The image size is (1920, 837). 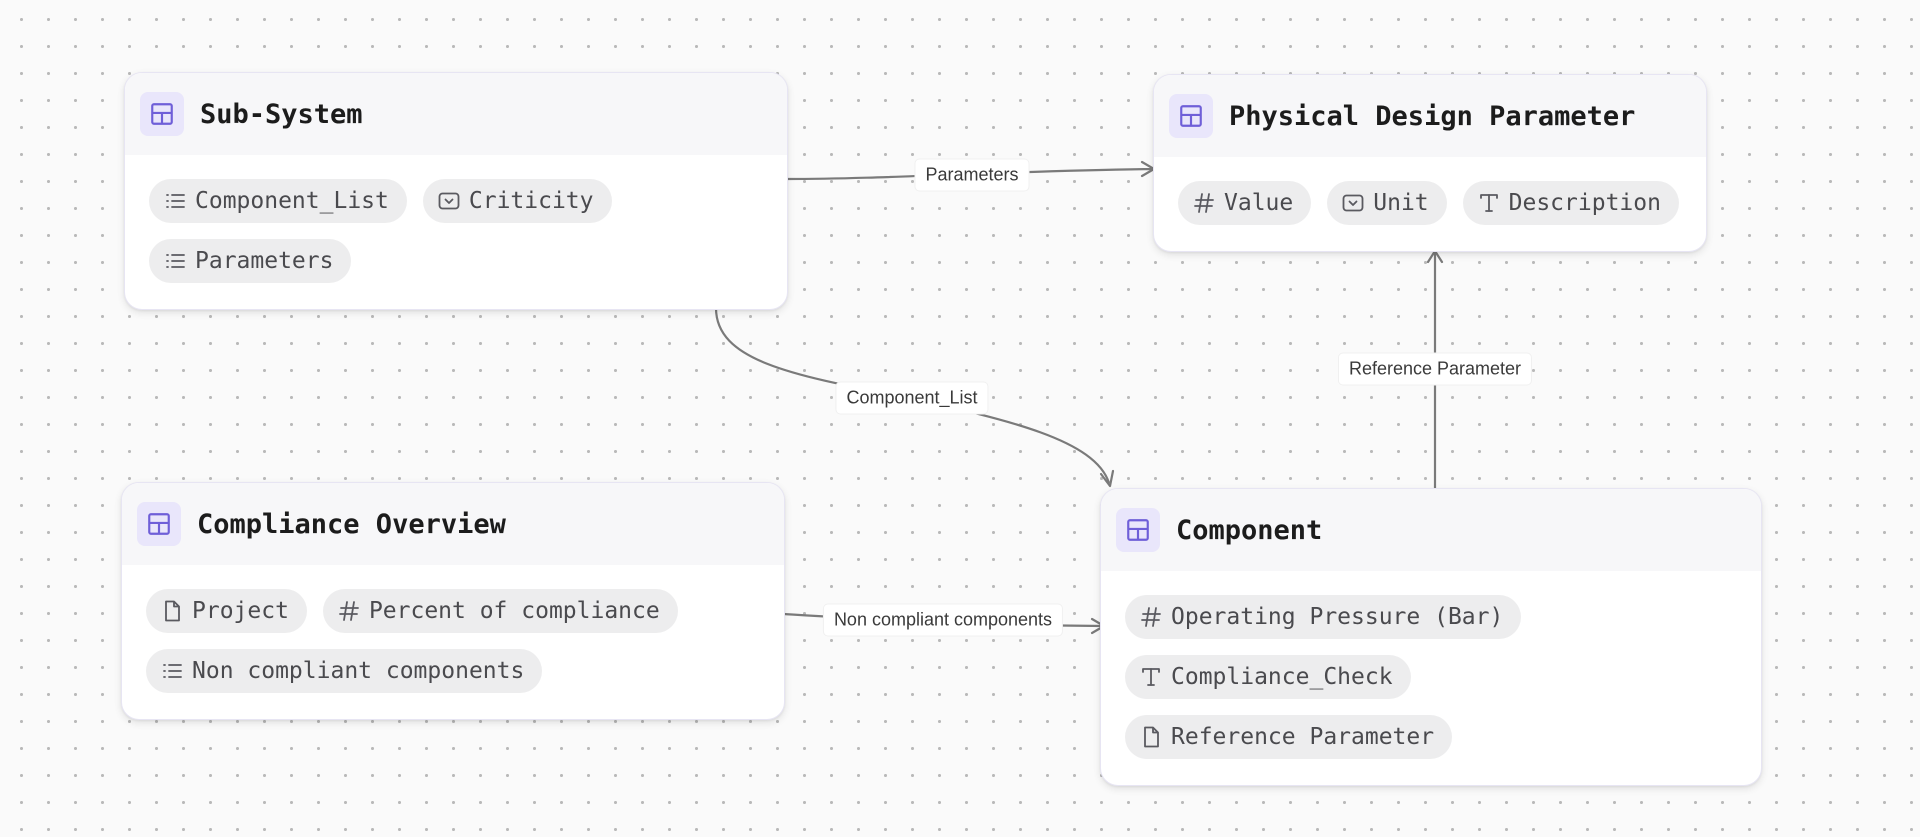 I want to click on field-chip: Value, so click(x=1245, y=203).